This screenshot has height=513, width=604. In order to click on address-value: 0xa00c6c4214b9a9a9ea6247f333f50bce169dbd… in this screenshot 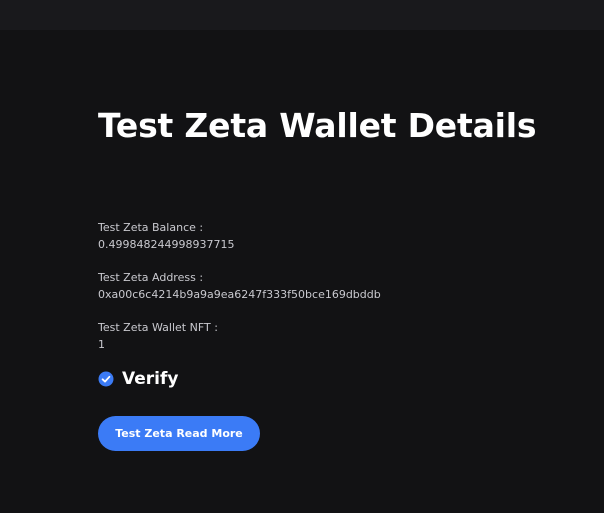, I will do `click(239, 294)`.